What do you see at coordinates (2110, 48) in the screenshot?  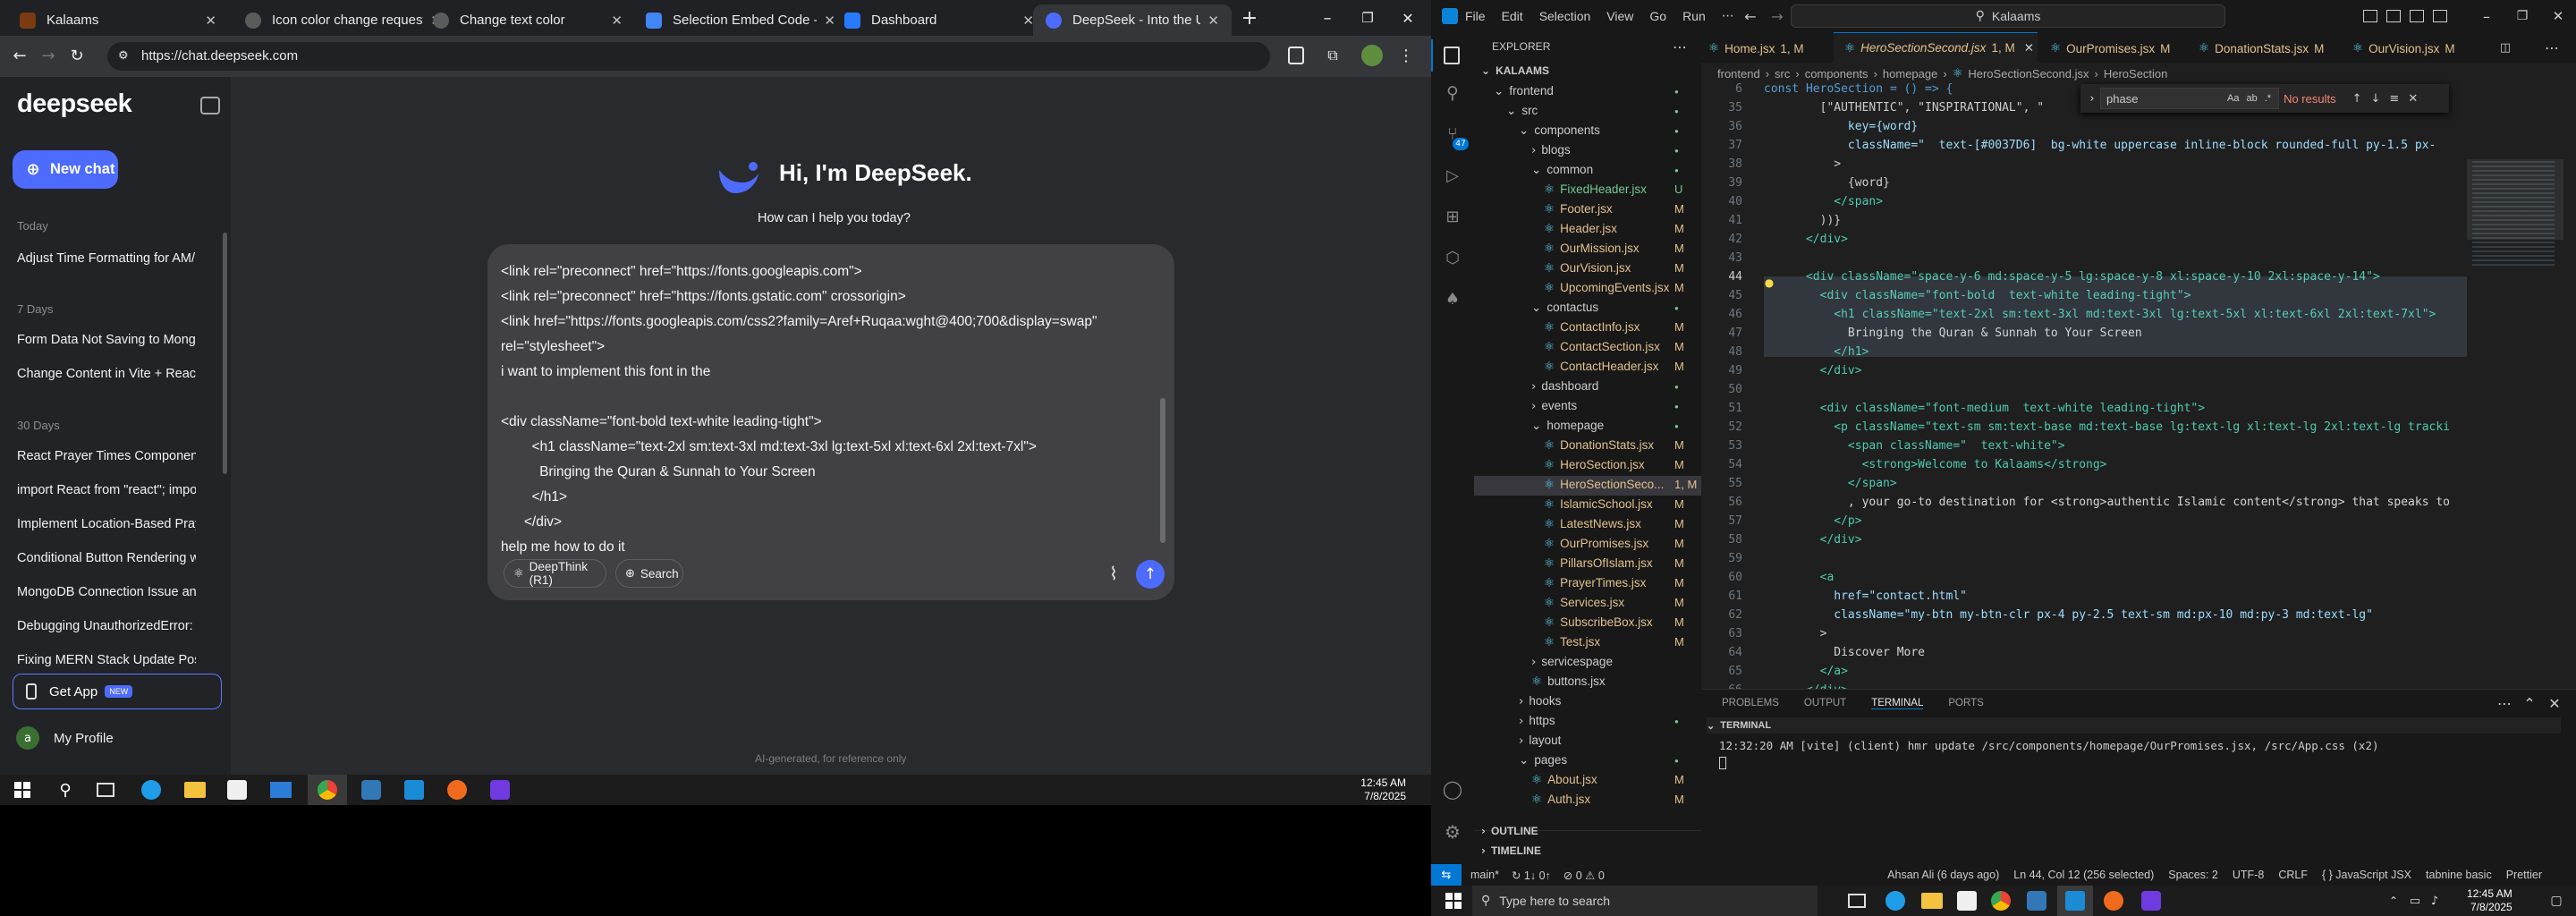 I see `editor-tab: ⚛ OurPromises.jsx M` at bounding box center [2110, 48].